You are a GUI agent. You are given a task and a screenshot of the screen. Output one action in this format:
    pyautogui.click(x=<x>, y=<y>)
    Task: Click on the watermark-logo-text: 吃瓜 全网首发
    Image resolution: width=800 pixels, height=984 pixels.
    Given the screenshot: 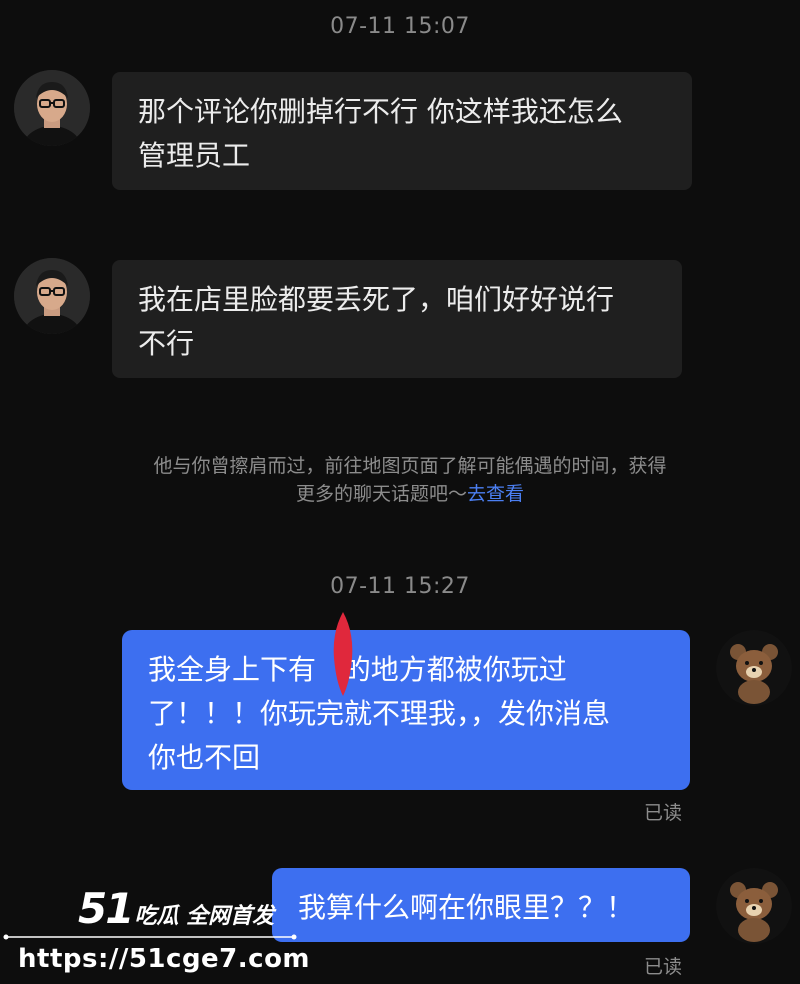 What is the action you would take?
    pyautogui.click(x=204, y=916)
    